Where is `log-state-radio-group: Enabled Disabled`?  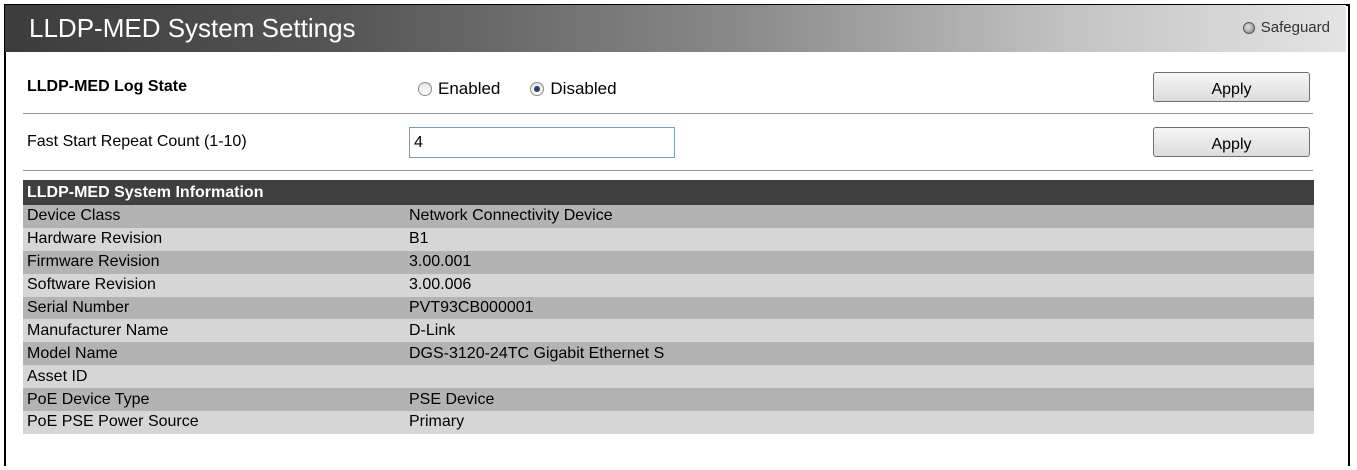 log-state-radio-group: Enabled Disabled is located at coordinates (532, 89).